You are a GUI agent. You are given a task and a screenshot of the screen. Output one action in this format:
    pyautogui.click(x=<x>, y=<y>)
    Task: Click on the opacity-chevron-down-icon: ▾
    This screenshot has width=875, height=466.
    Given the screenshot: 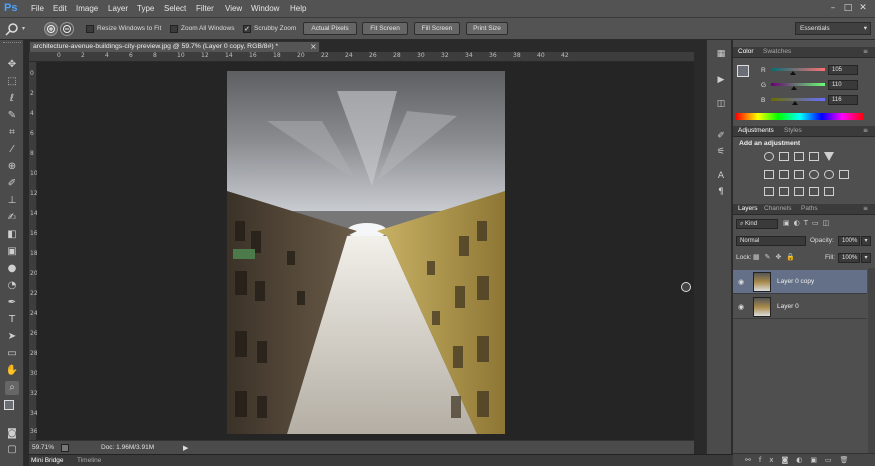 What is the action you would take?
    pyautogui.click(x=866, y=241)
    